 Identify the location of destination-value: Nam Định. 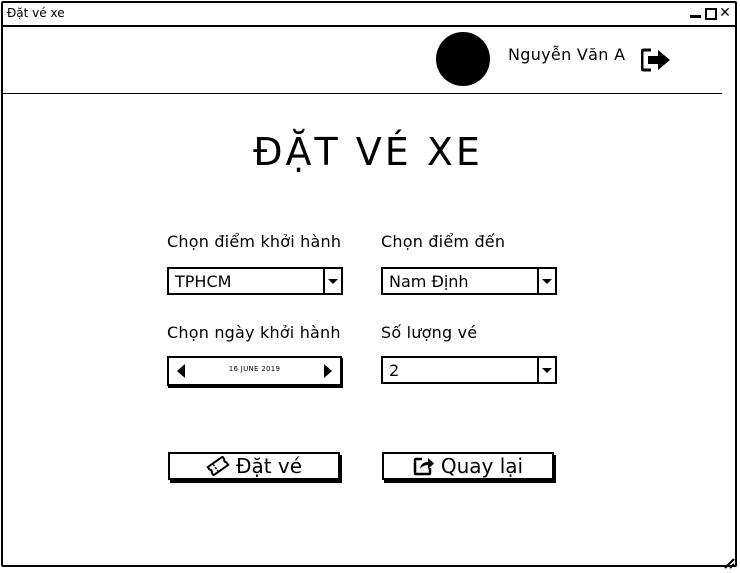
(429, 281).